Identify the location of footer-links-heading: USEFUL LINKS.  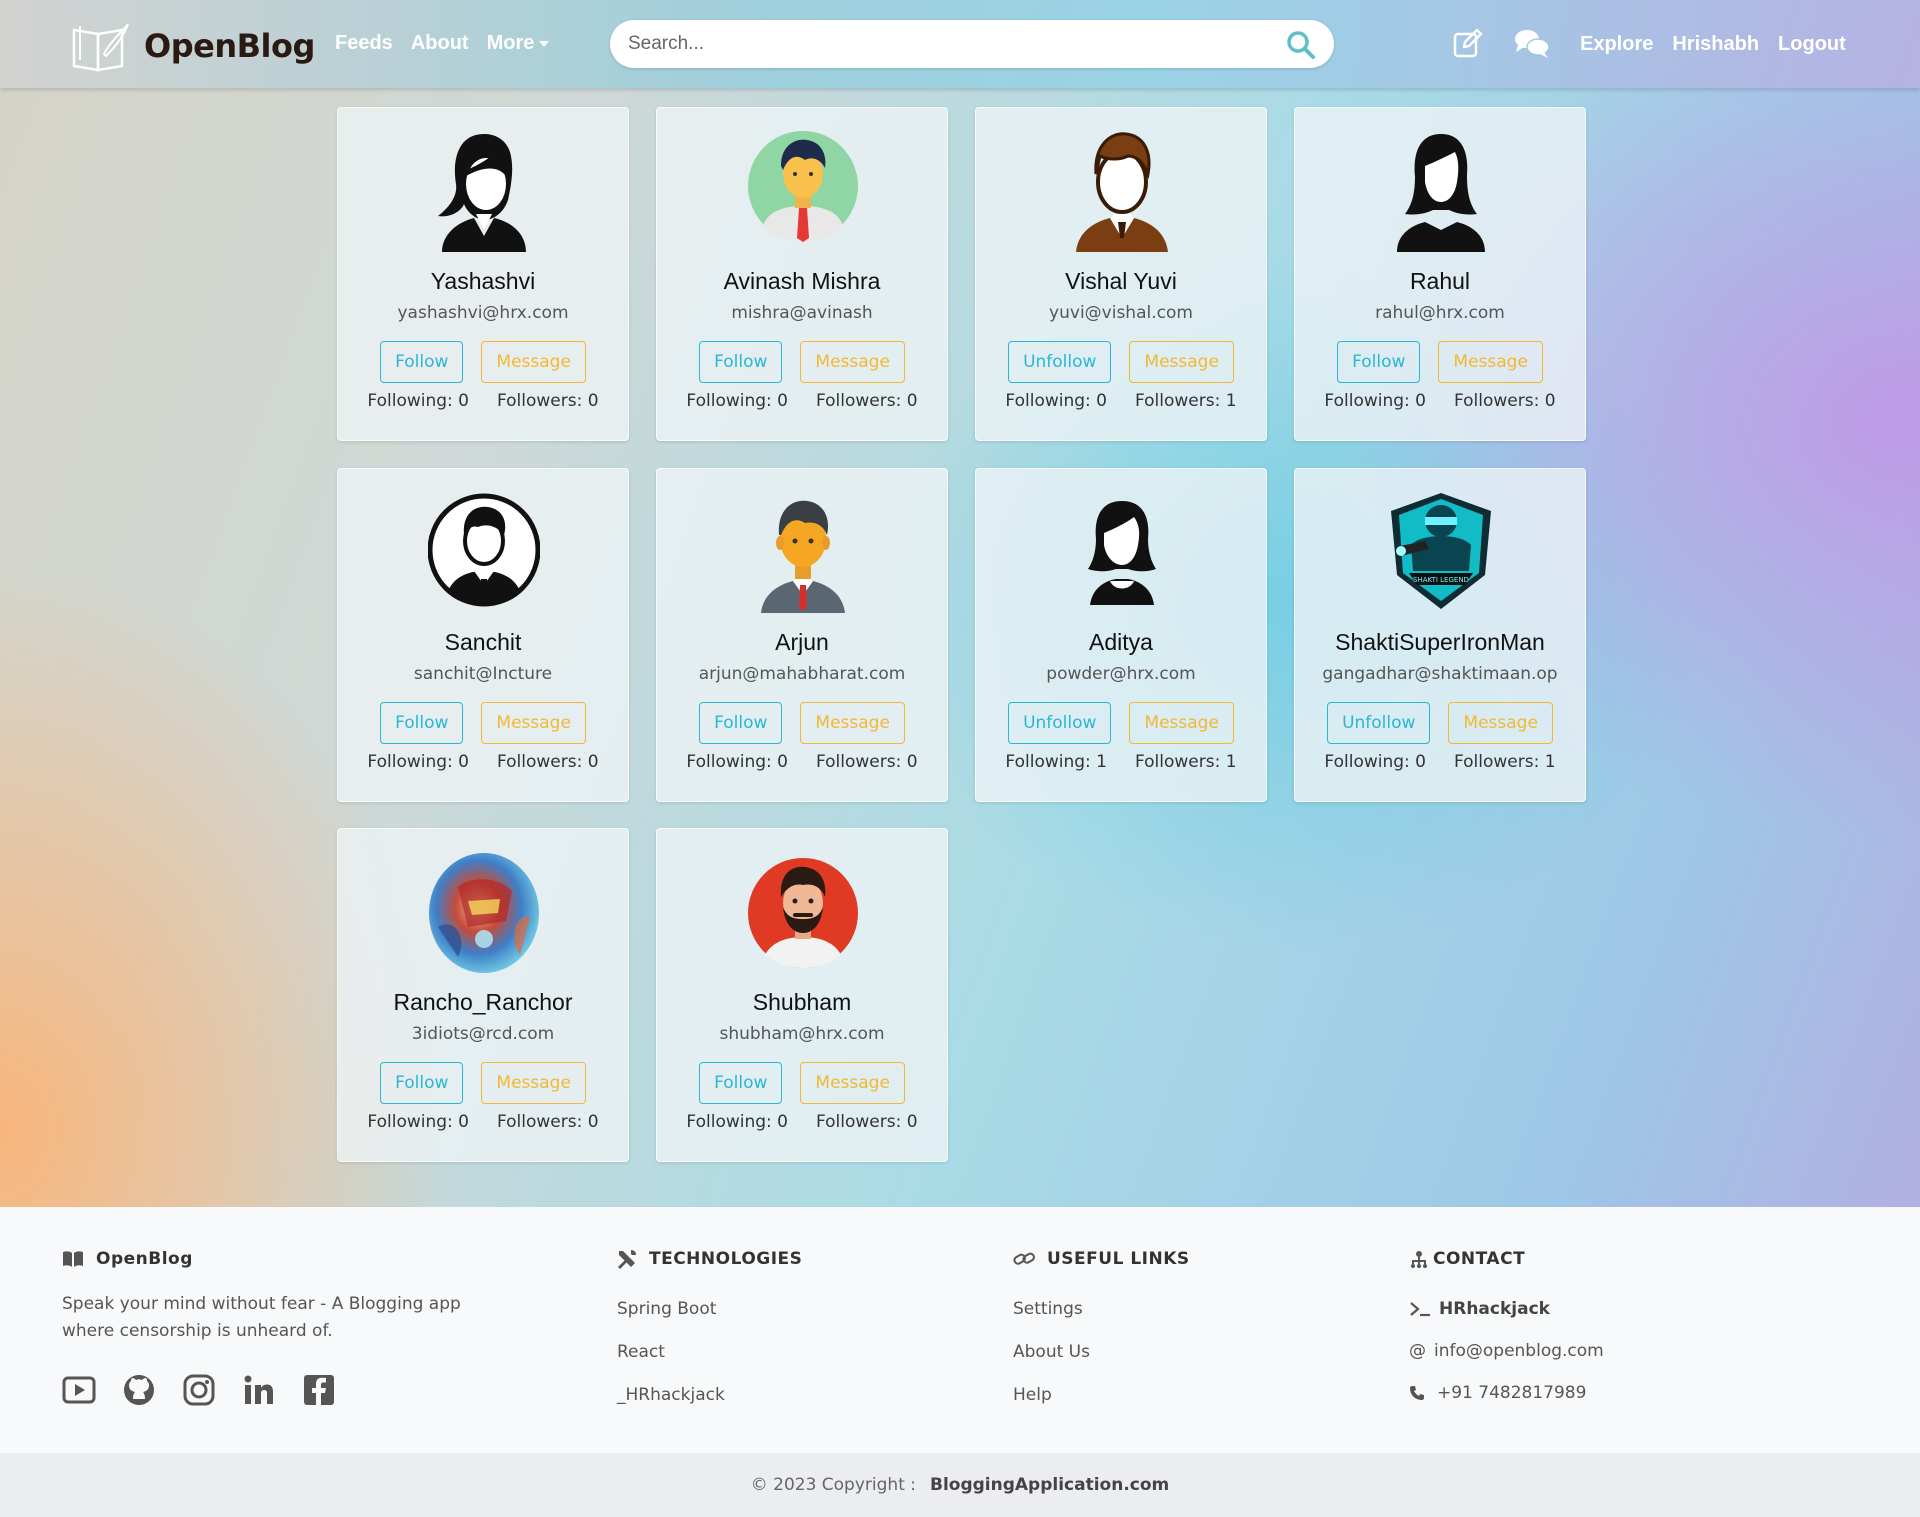
(1101, 1259).